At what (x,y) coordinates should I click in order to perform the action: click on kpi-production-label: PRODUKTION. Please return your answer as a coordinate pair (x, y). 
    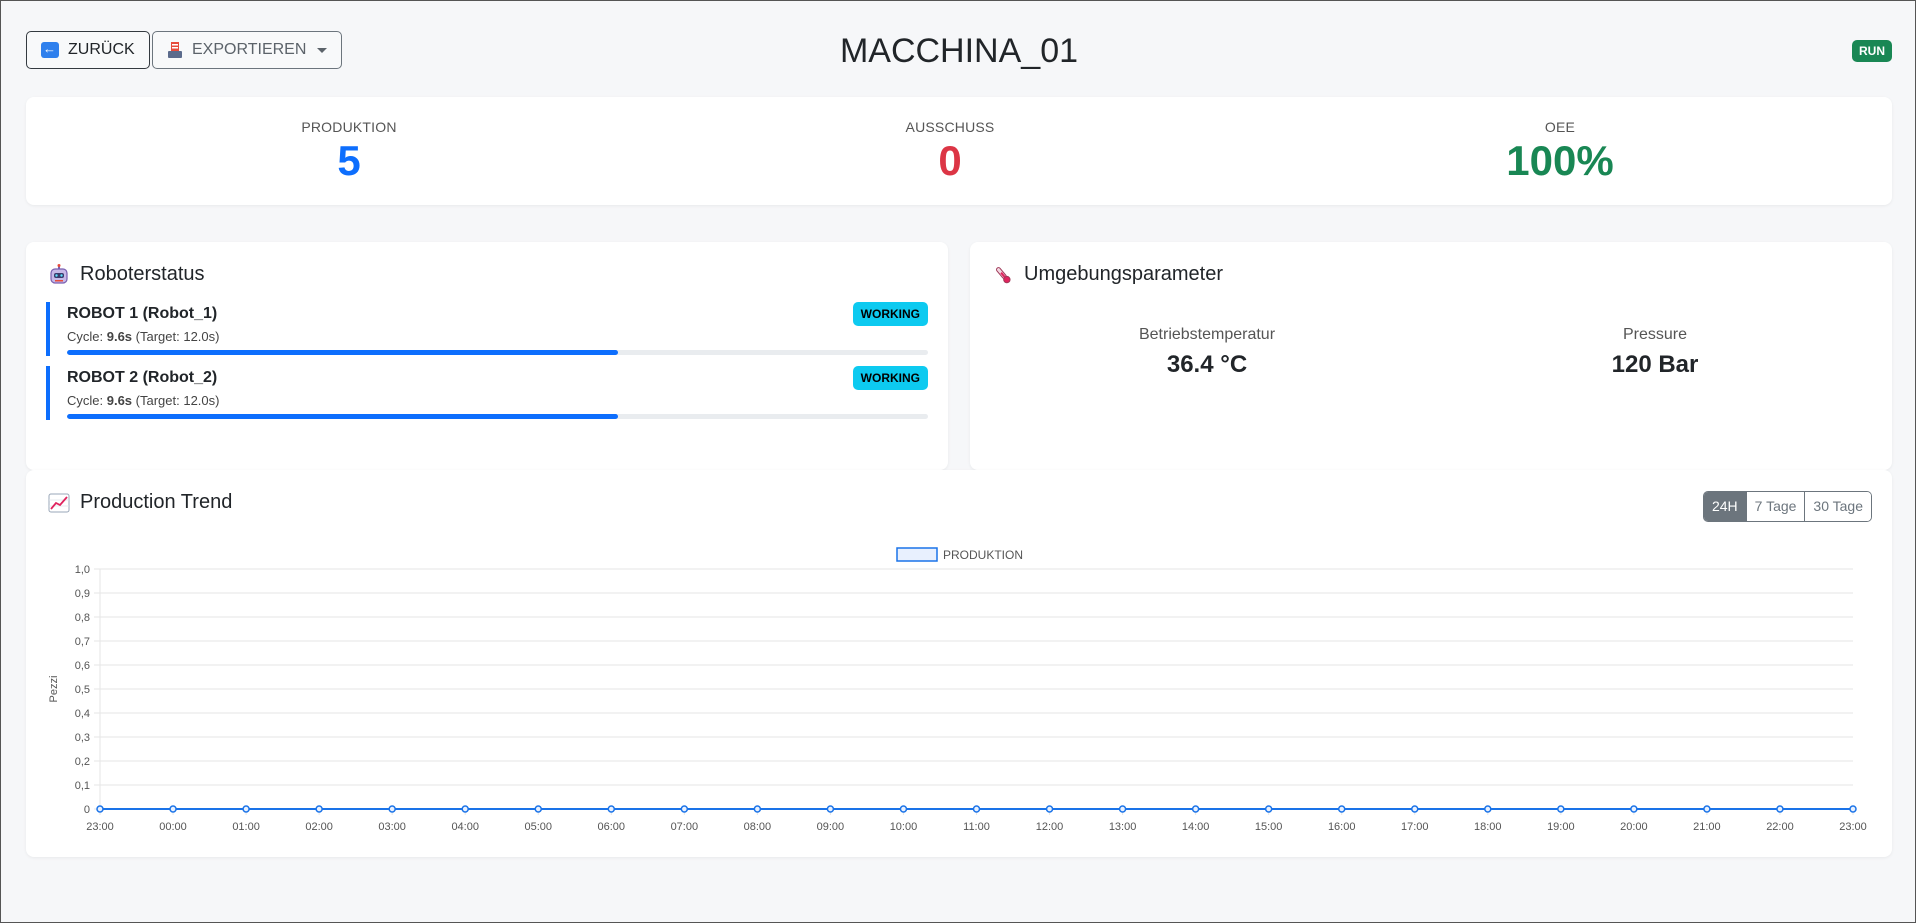
    Looking at the image, I should click on (349, 127).